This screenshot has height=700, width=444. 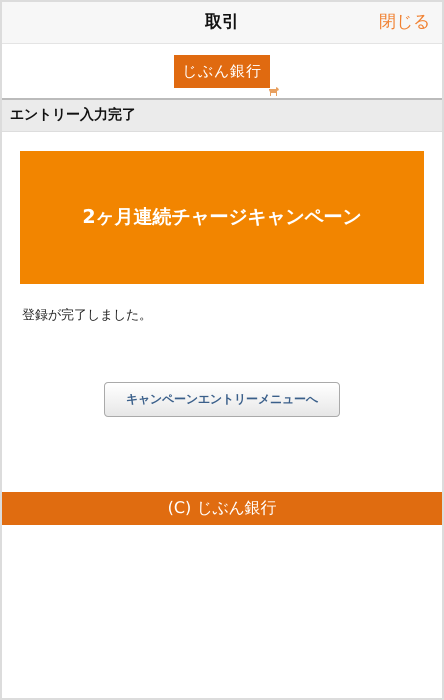 What do you see at coordinates (274, 91) in the screenshot?
I see `dog-icon` at bounding box center [274, 91].